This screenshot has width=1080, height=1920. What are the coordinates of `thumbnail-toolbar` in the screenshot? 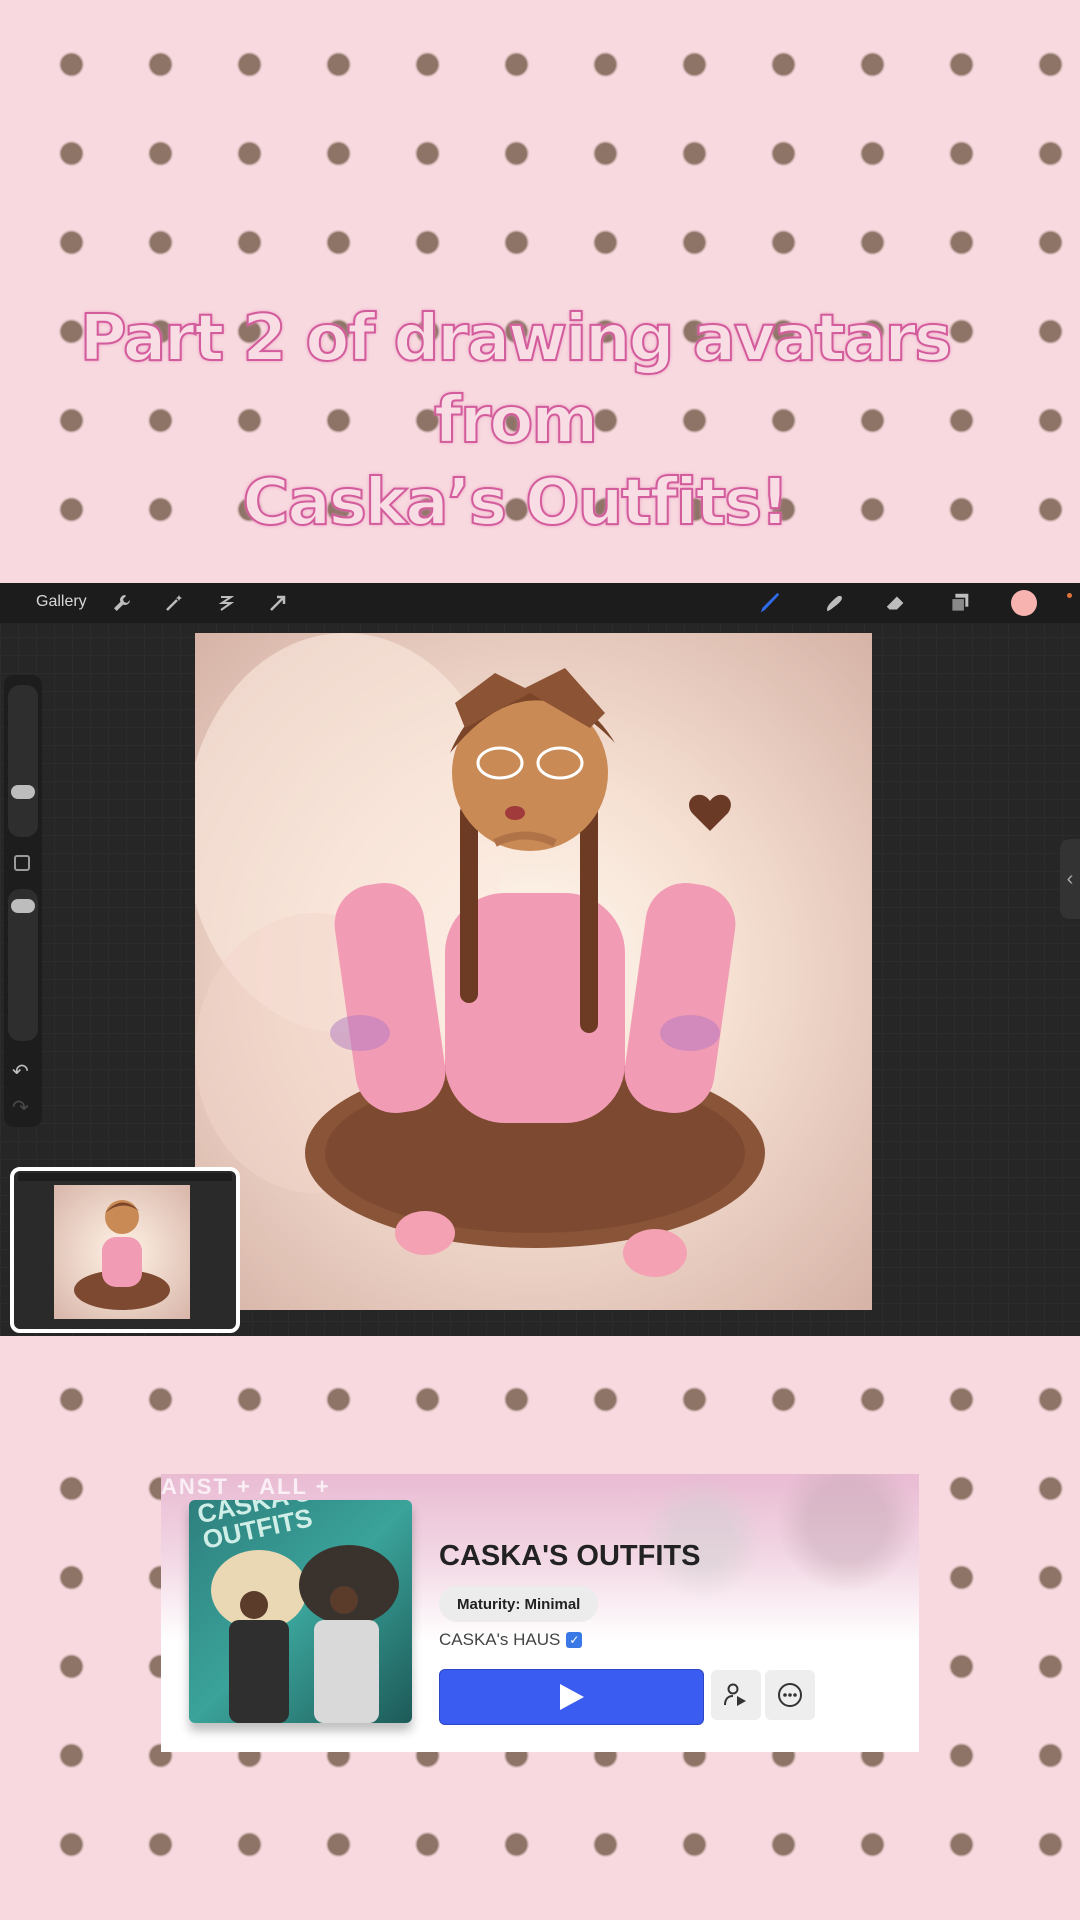 It's located at (125, 1177).